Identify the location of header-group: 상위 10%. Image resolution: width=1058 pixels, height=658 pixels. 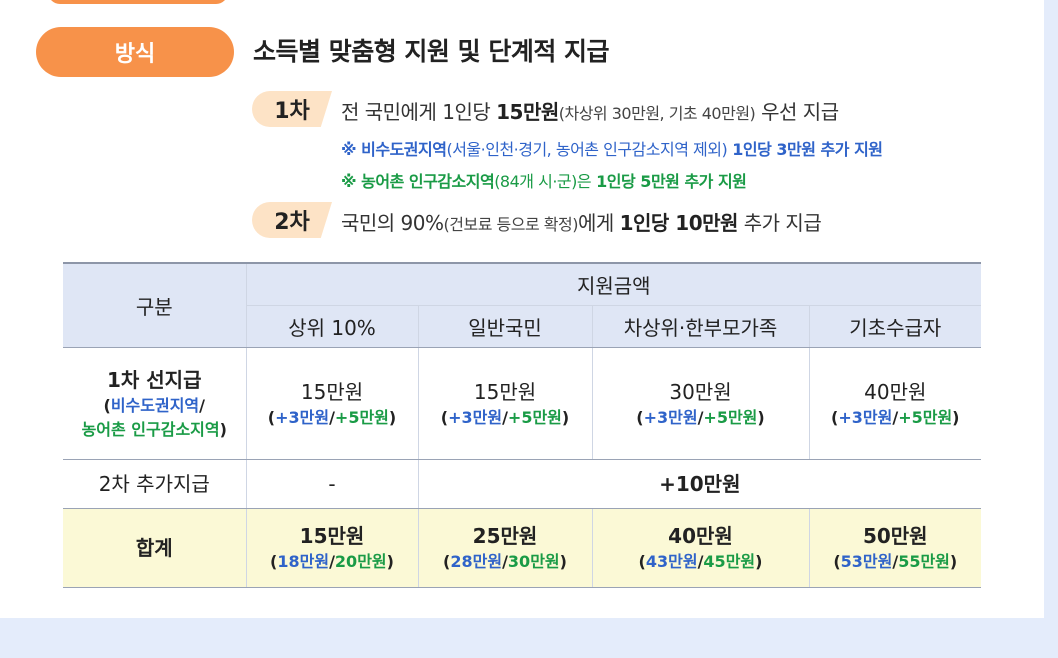
(332, 326).